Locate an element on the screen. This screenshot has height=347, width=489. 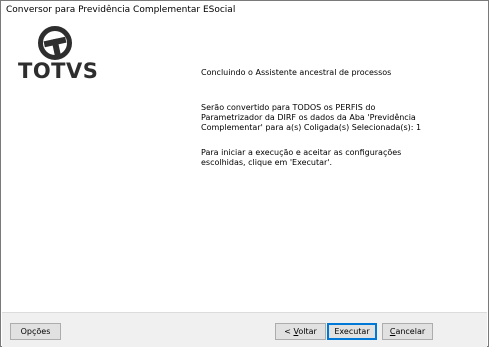
button-bar: Opções < Voltar Executar Cancelar is located at coordinates (244, 329).